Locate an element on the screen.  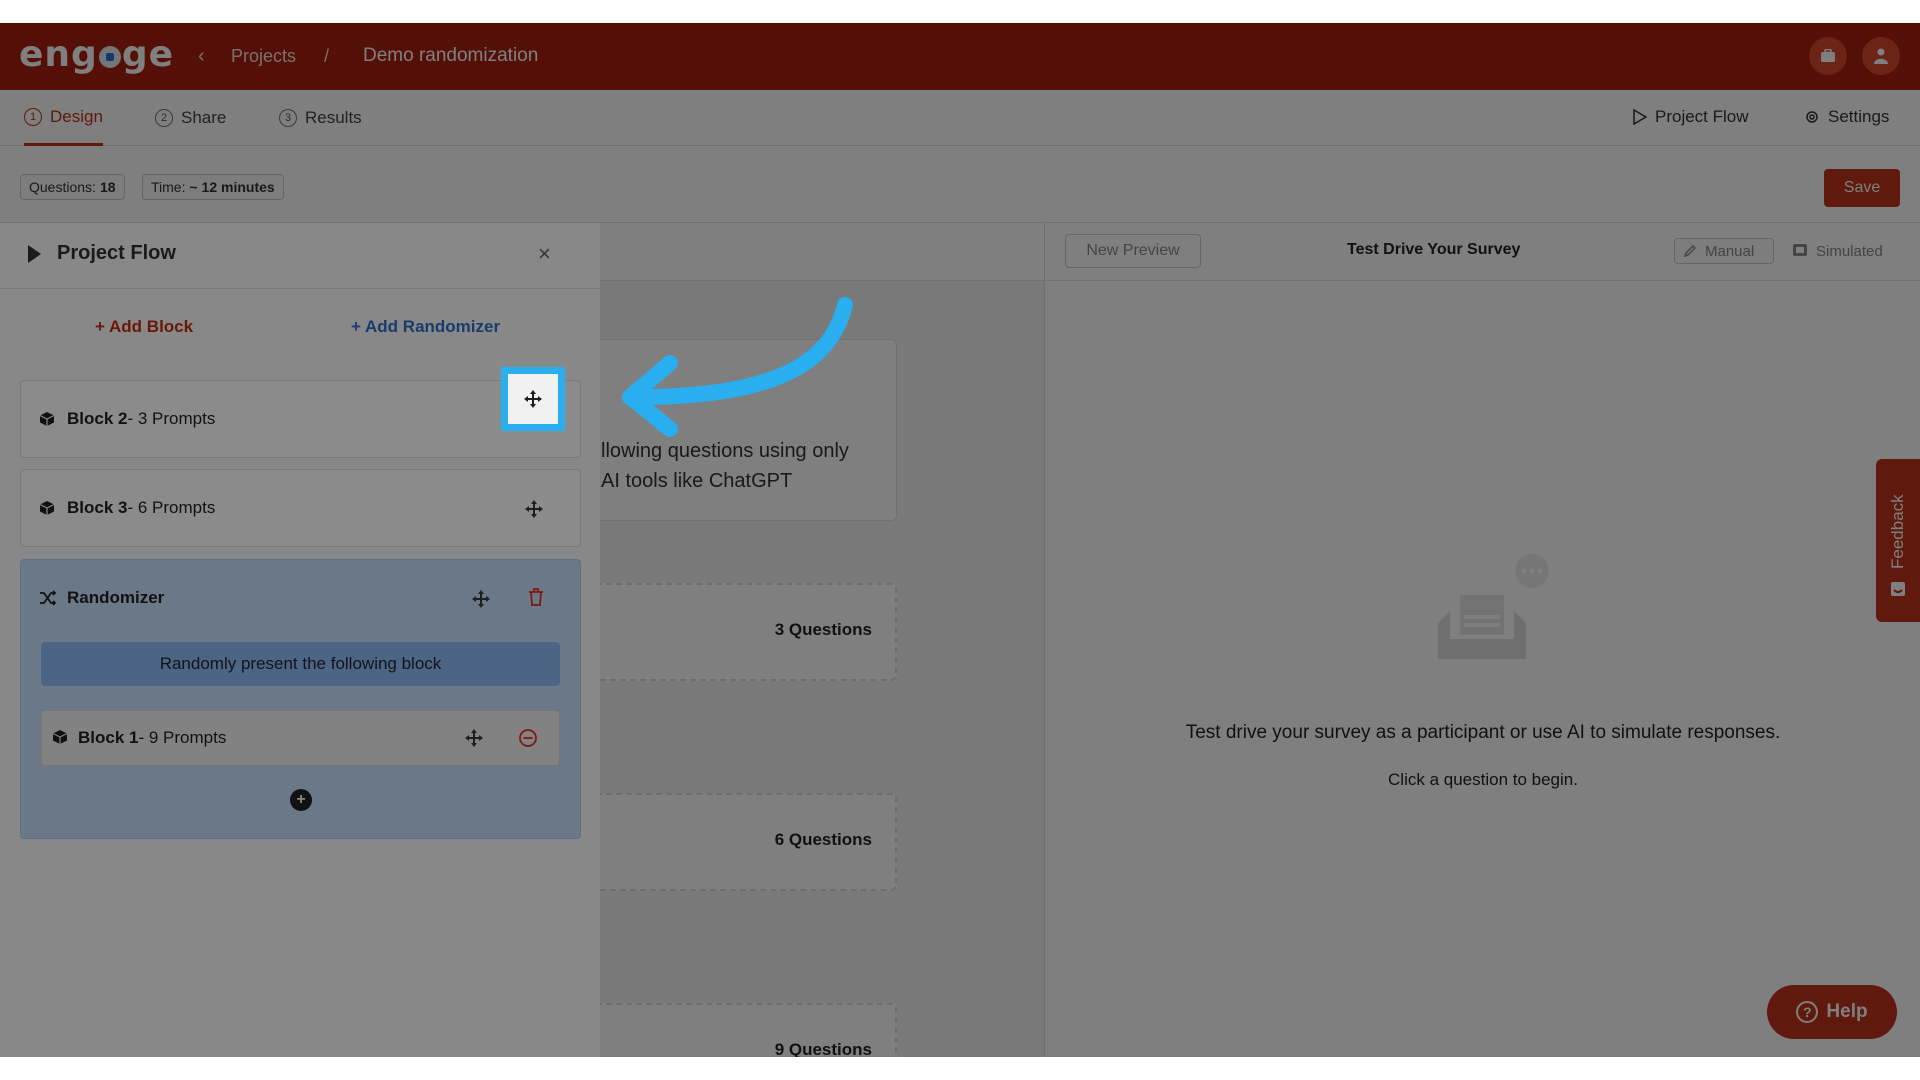
trash-icon is located at coordinates (536, 597).